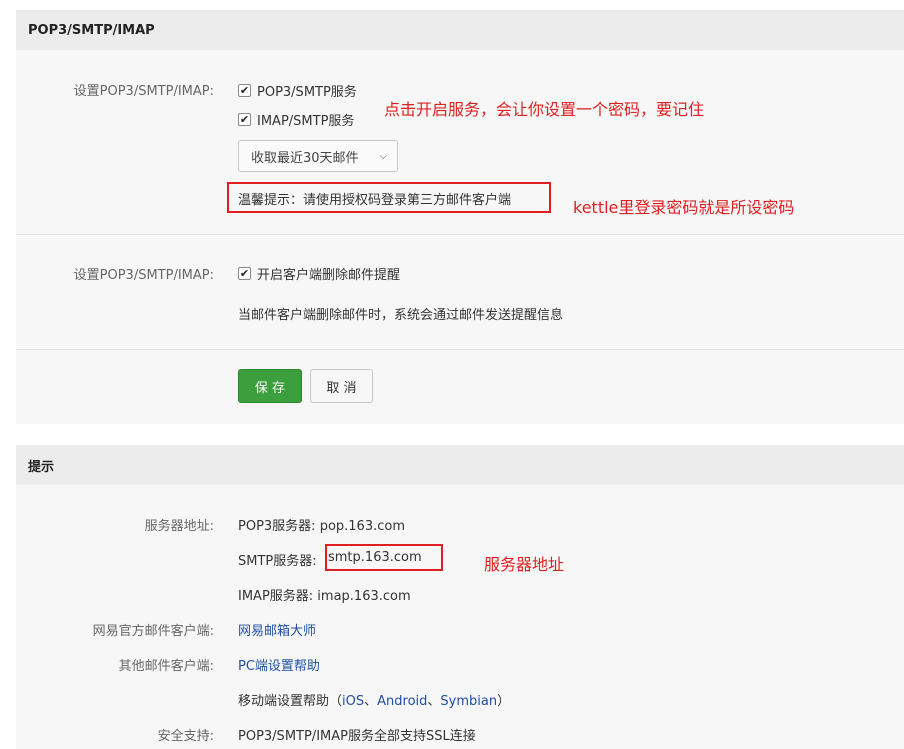 The width and height of the screenshot is (904, 749). I want to click on imap-server: IMAP服务器: imap.163.com, so click(324, 596).